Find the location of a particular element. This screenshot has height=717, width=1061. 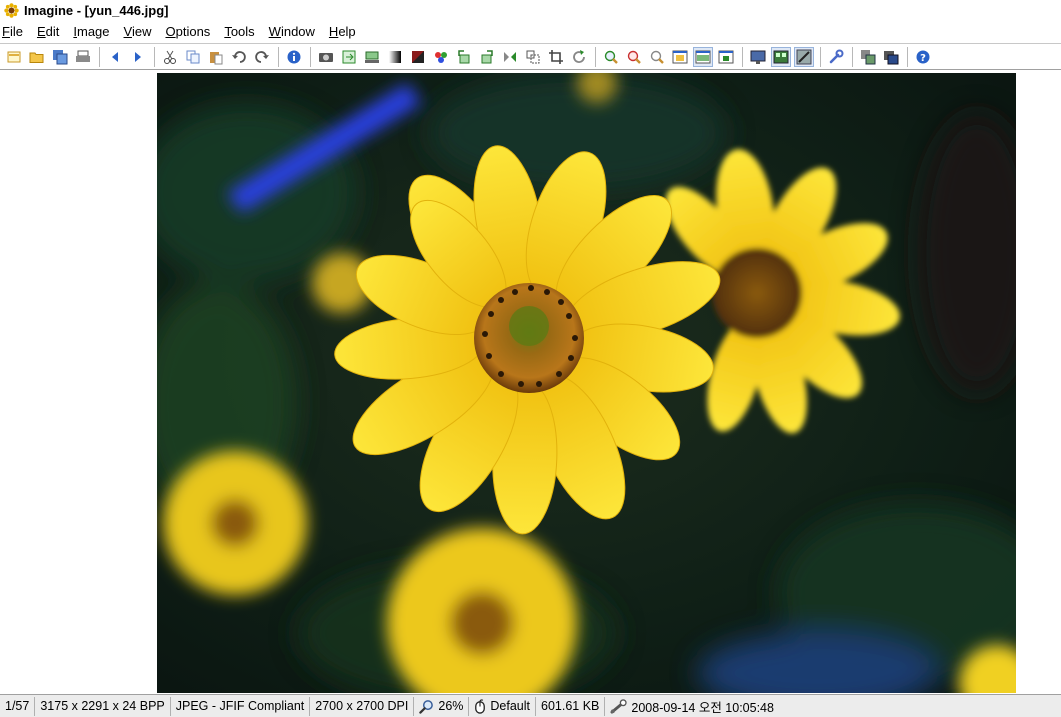

resize-icon is located at coordinates (533, 57).